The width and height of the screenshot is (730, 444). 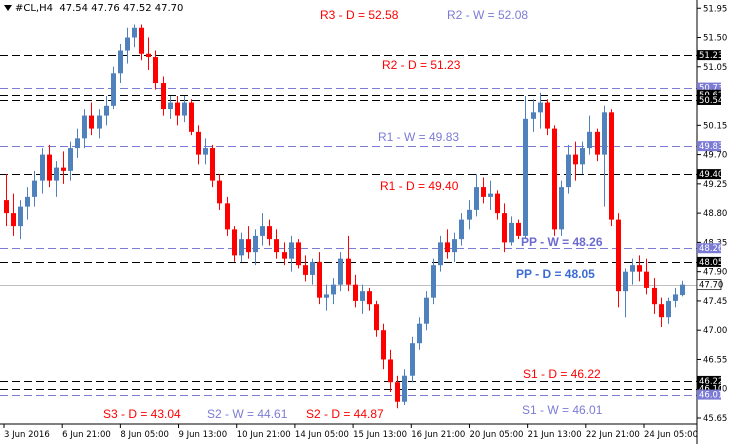 I want to click on x-tick-label-3: 9 Jun 13:00, so click(x=203, y=435).